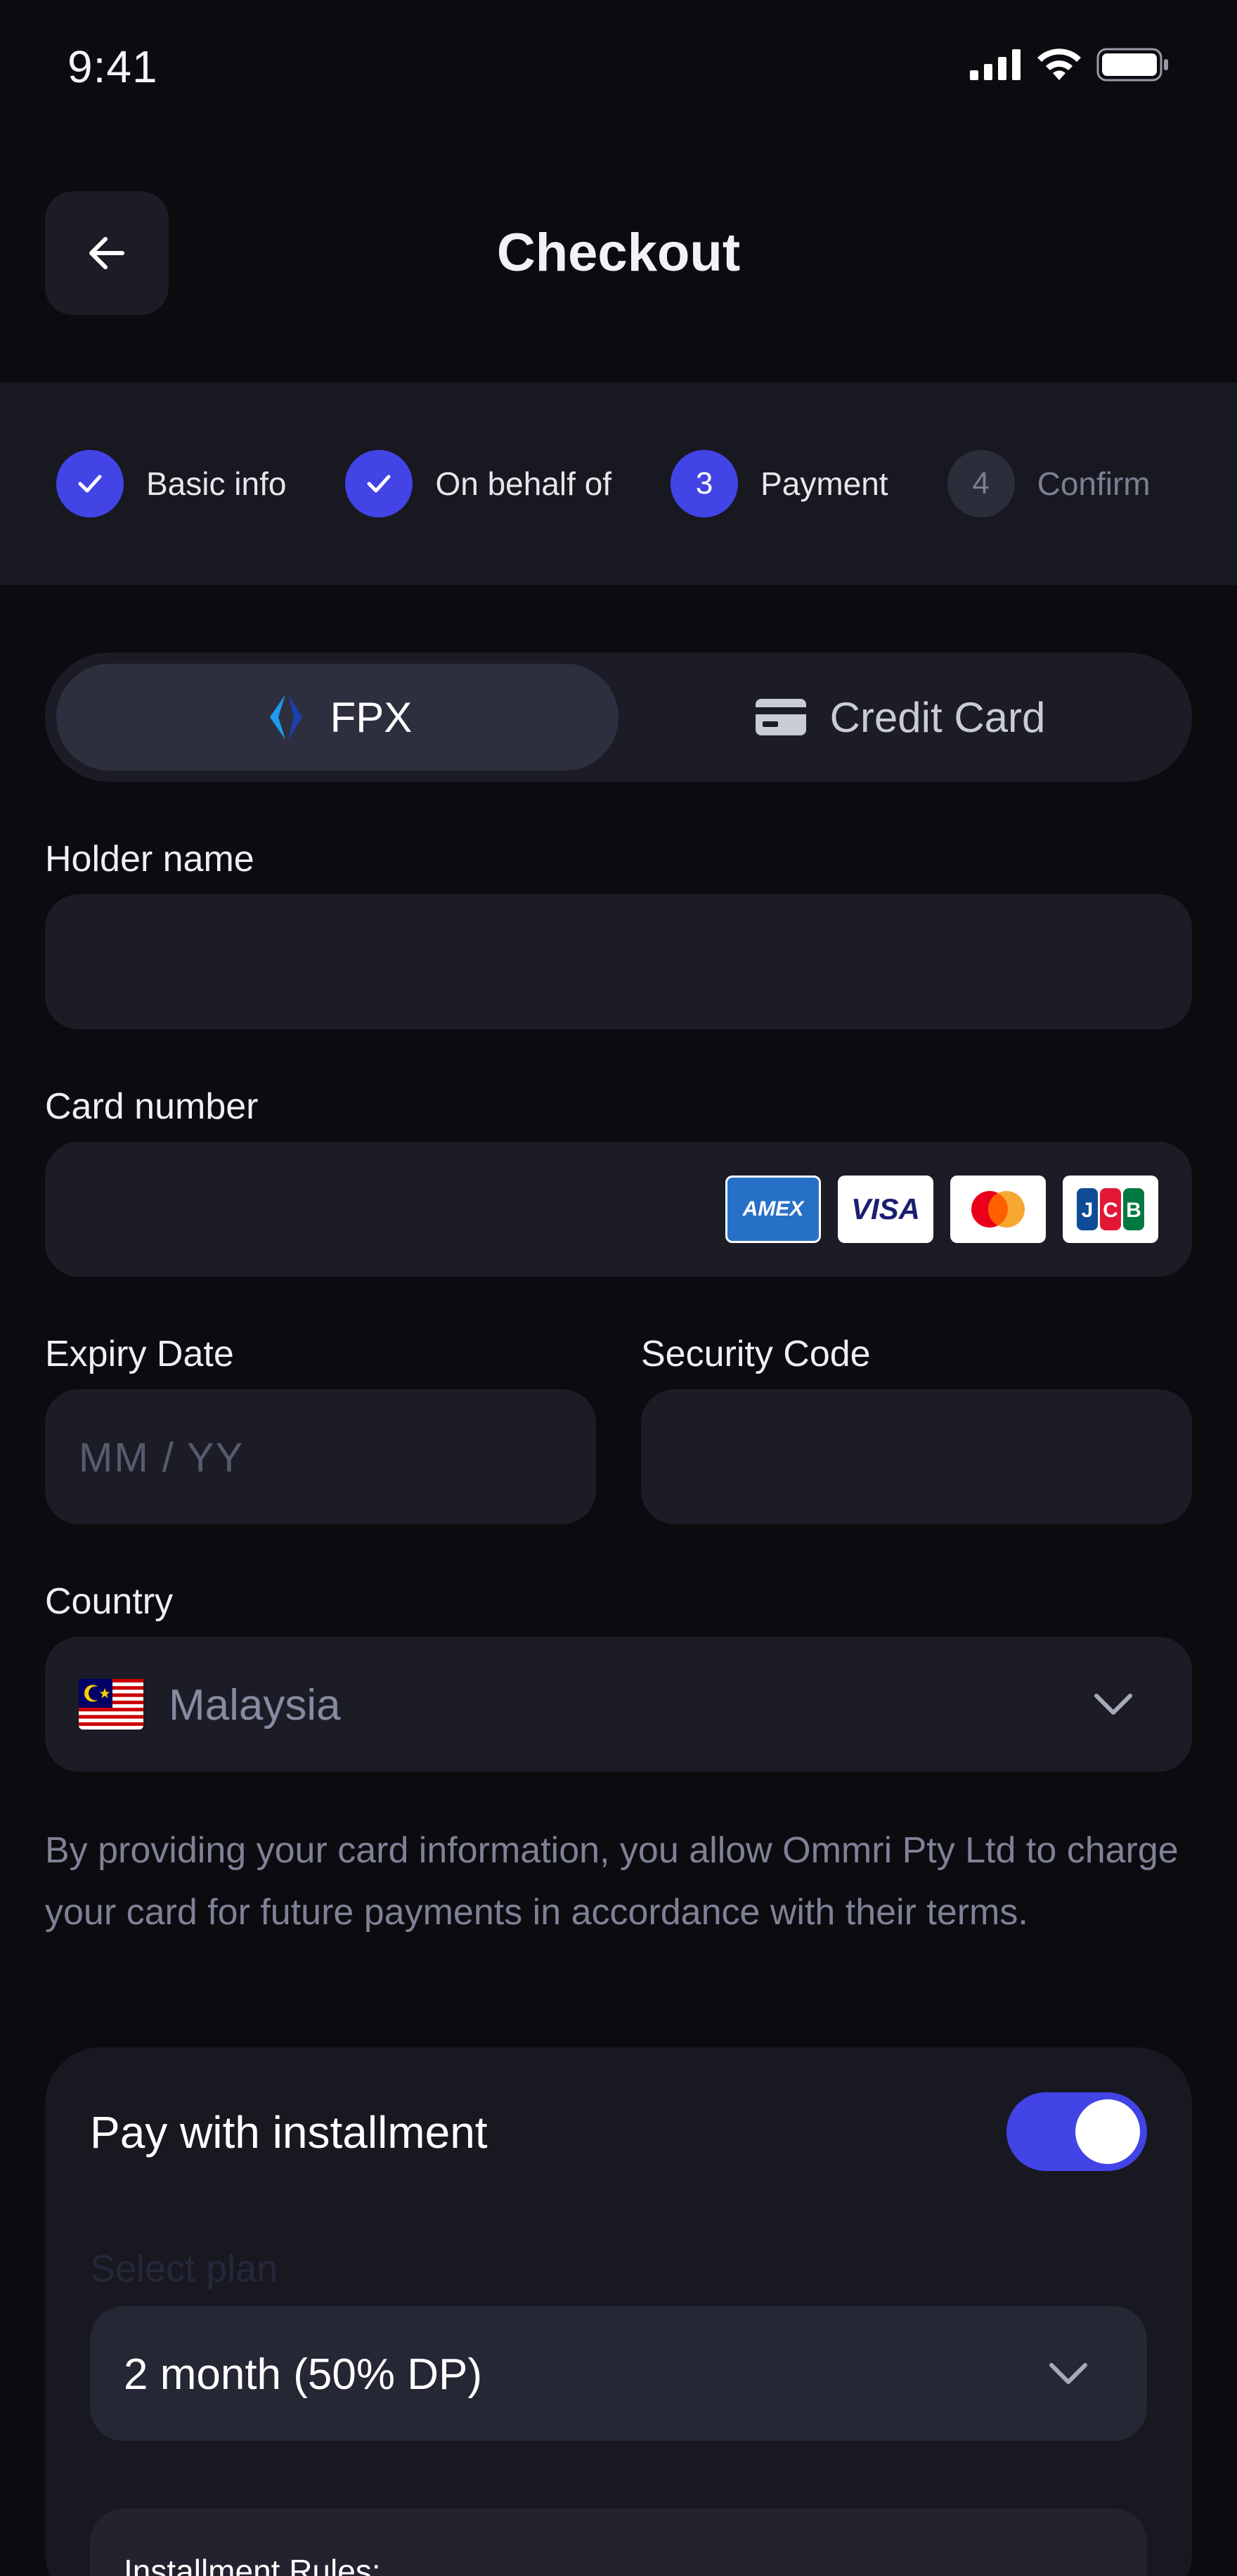 This screenshot has width=1237, height=2576. Describe the element at coordinates (705, 483) in the screenshot. I see `step-number-circle: 3` at that location.